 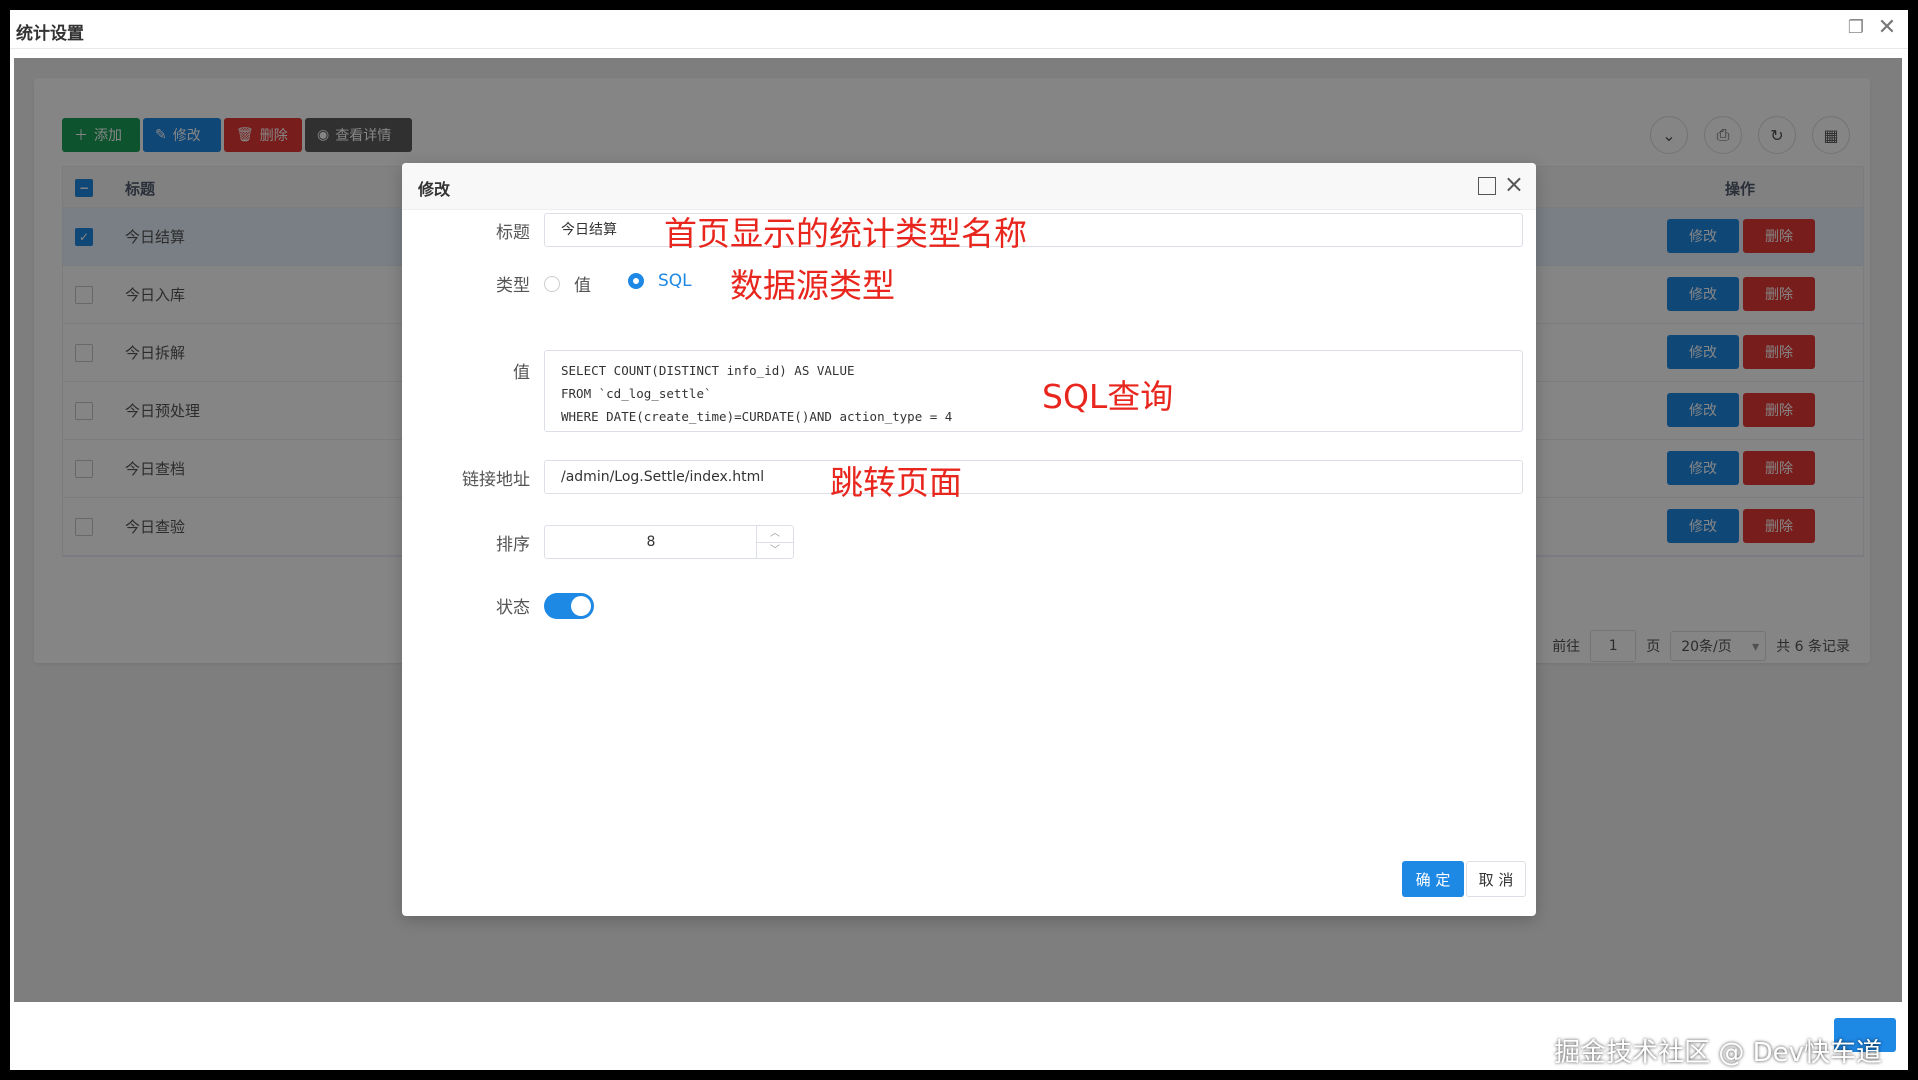 What do you see at coordinates (651, 542) in the screenshot?
I see `sort-value: 8` at bounding box center [651, 542].